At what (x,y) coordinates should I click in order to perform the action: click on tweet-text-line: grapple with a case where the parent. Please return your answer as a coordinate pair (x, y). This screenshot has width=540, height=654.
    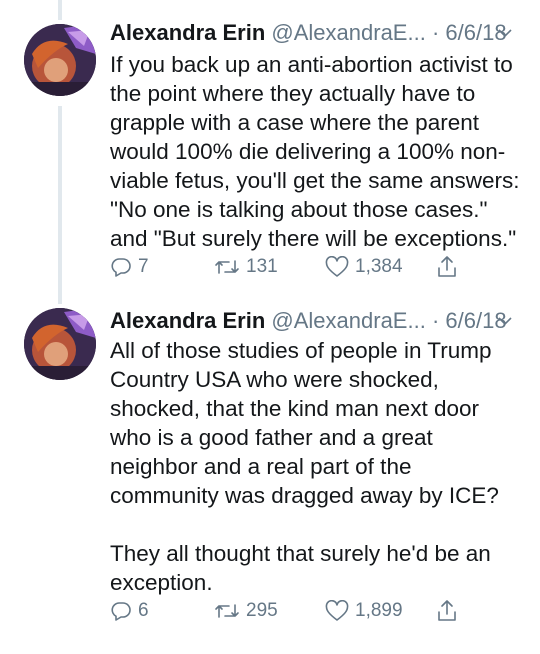
    Looking at the image, I should click on (294, 122).